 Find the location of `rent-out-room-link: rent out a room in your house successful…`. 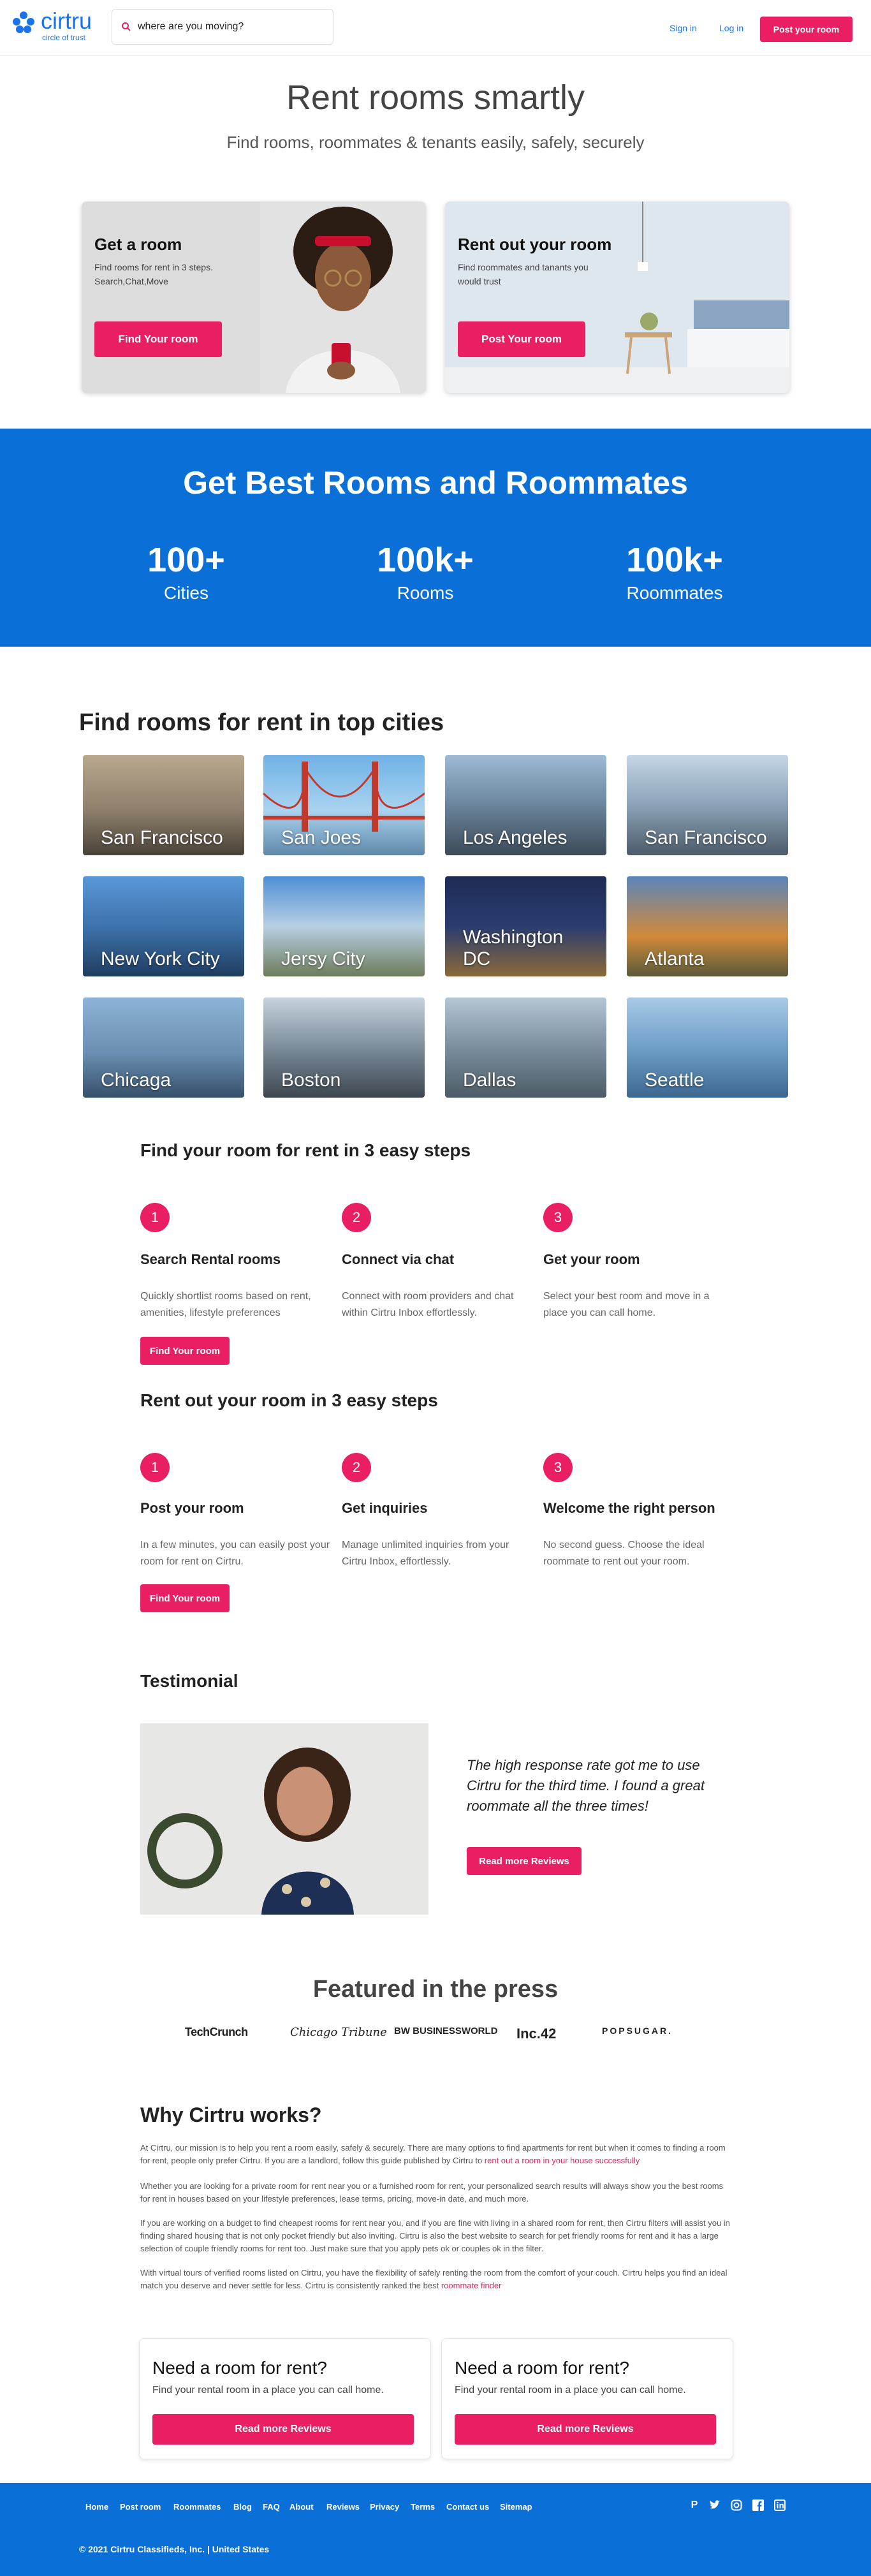

rent-out-room-link: rent out a room in your house successful… is located at coordinates (562, 2160).